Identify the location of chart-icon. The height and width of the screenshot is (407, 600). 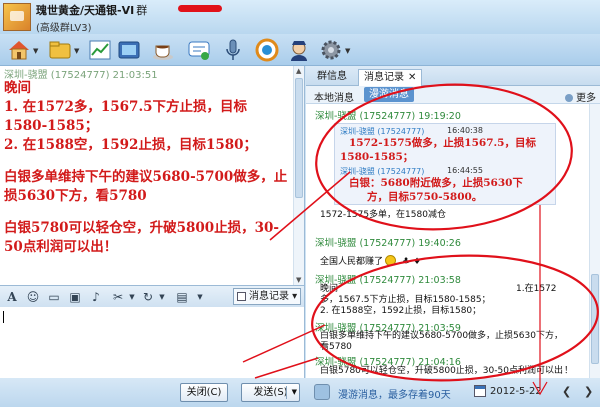
(100, 50).